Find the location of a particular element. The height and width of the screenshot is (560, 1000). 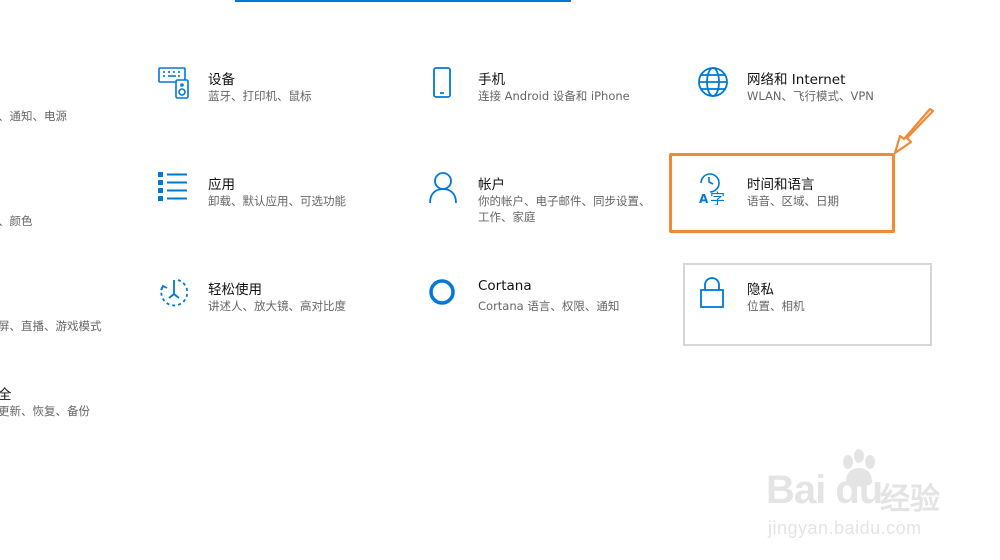

tile-system-desc: 、通知、电源 is located at coordinates (33, 116).